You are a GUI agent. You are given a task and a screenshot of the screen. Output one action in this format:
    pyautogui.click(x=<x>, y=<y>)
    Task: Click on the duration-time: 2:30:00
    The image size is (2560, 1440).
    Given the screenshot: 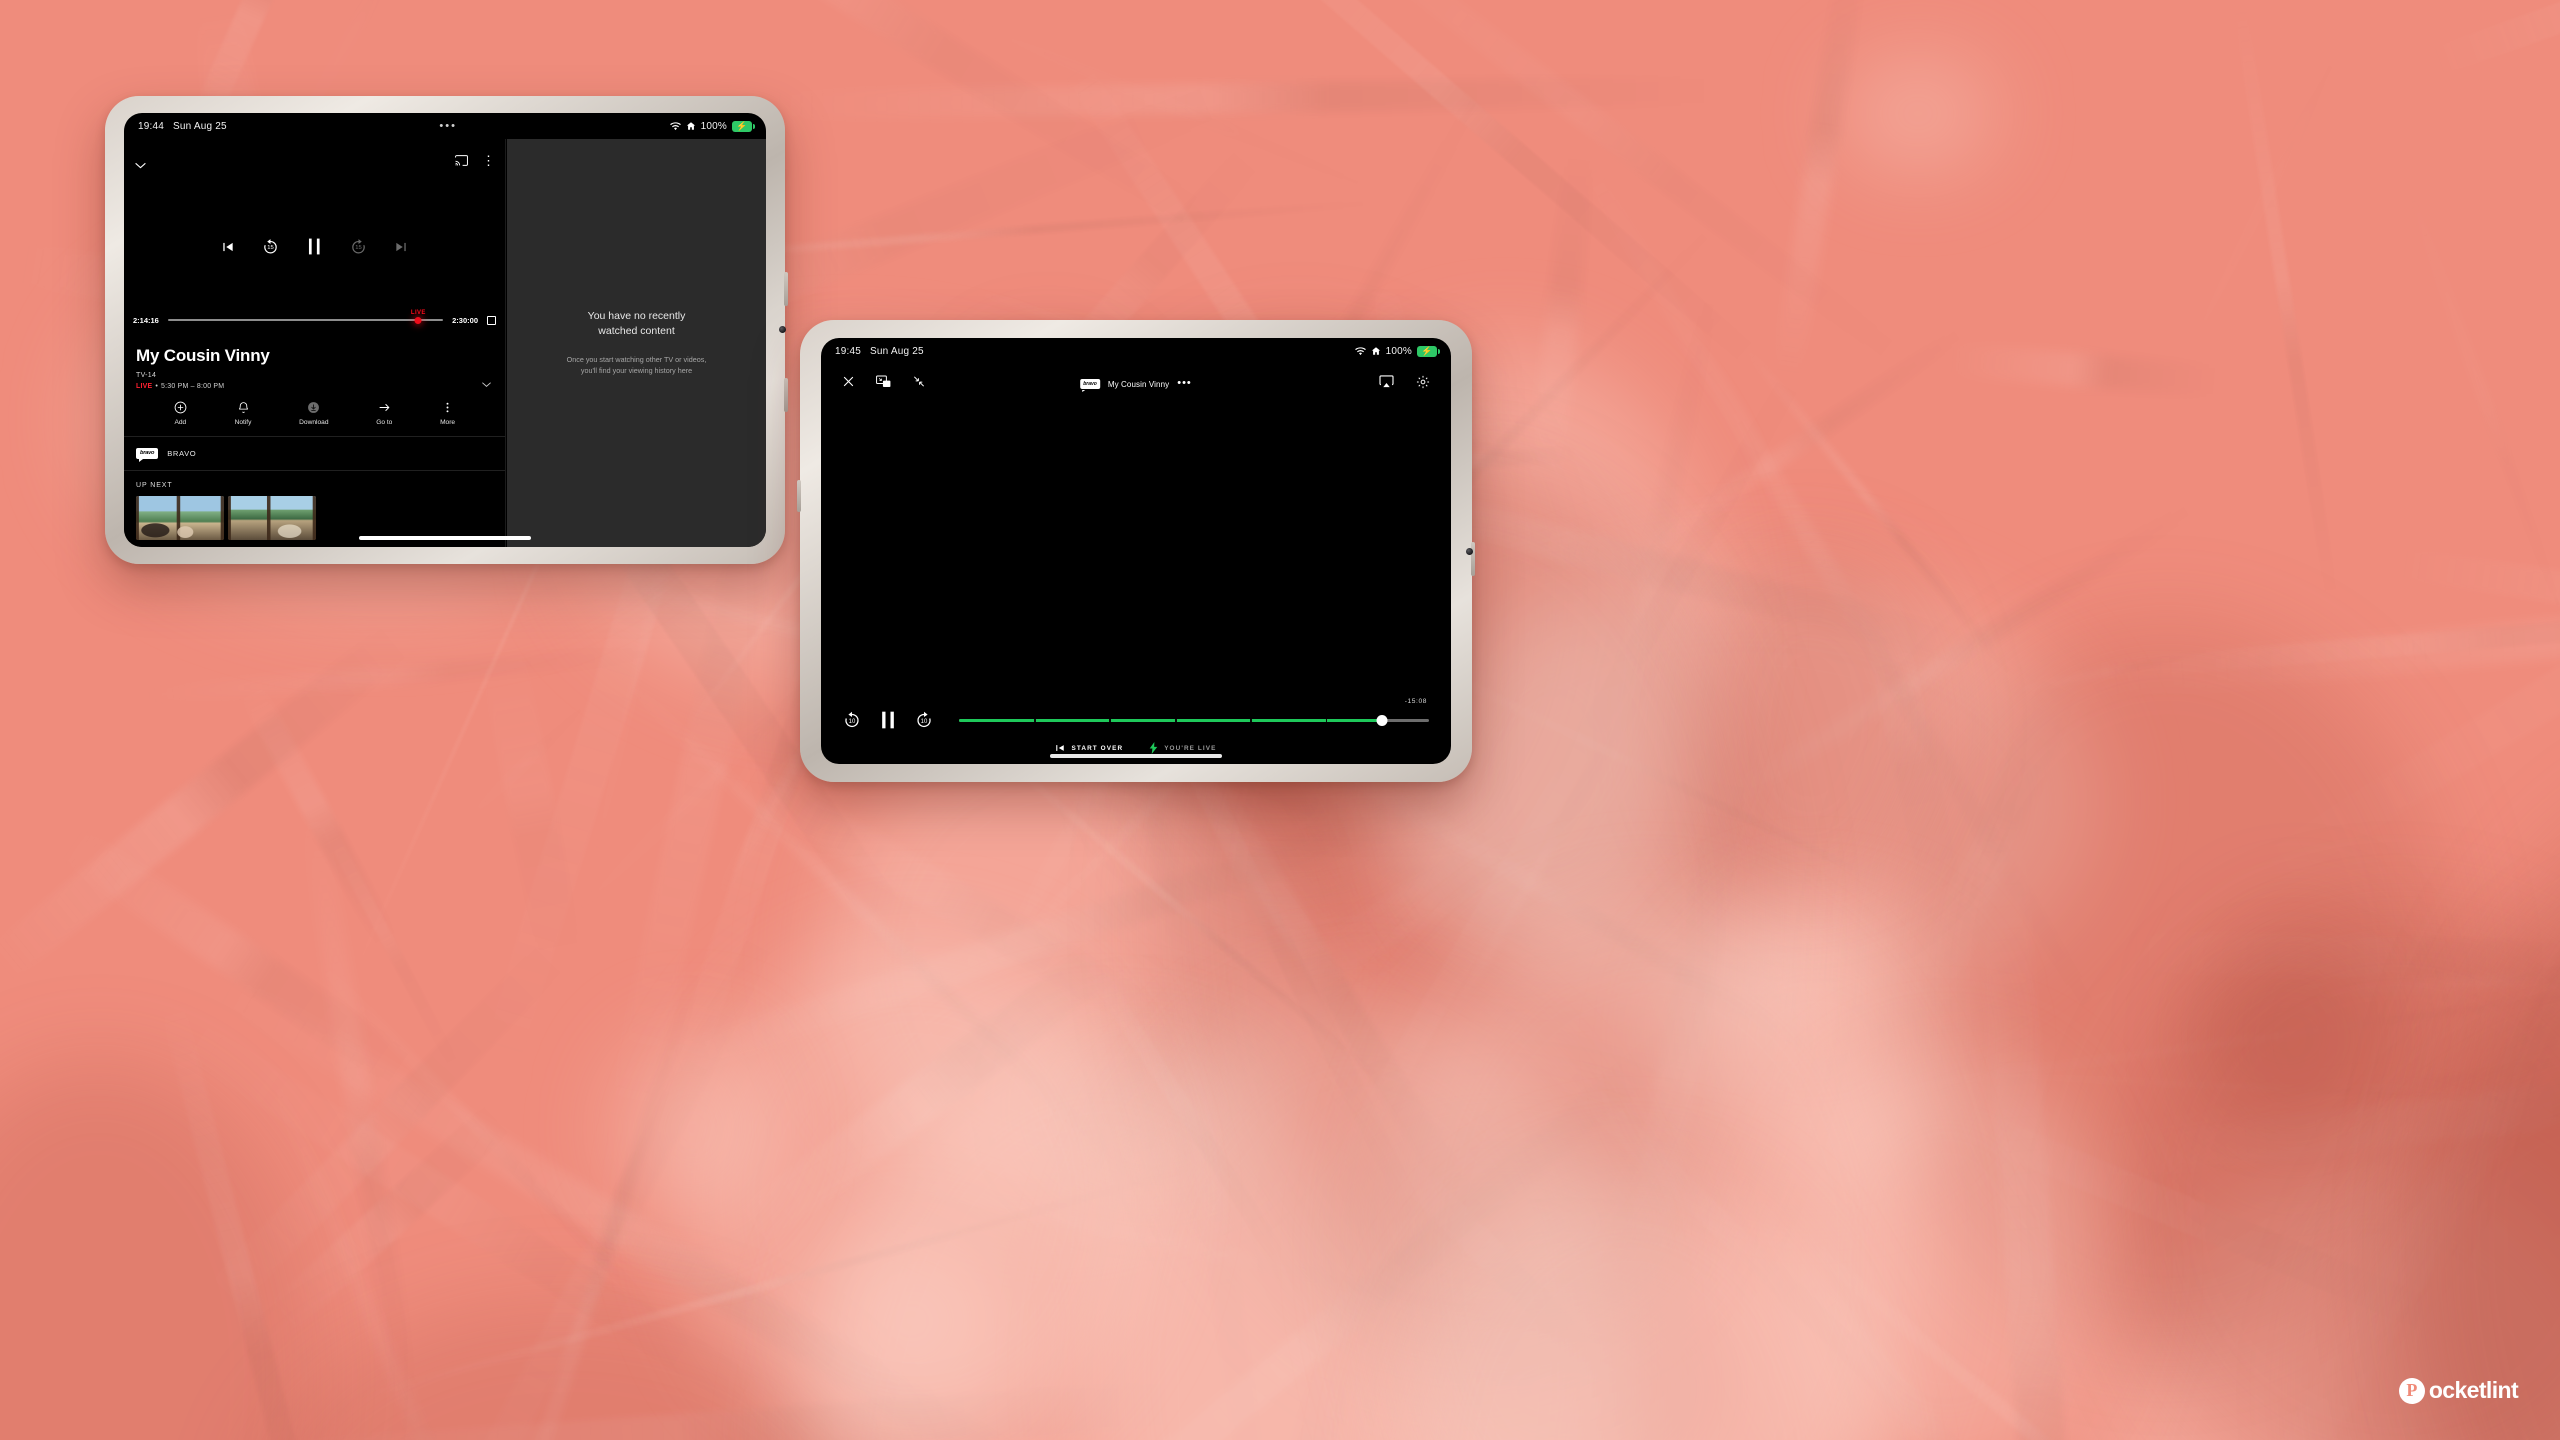 What is the action you would take?
    pyautogui.click(x=465, y=320)
    